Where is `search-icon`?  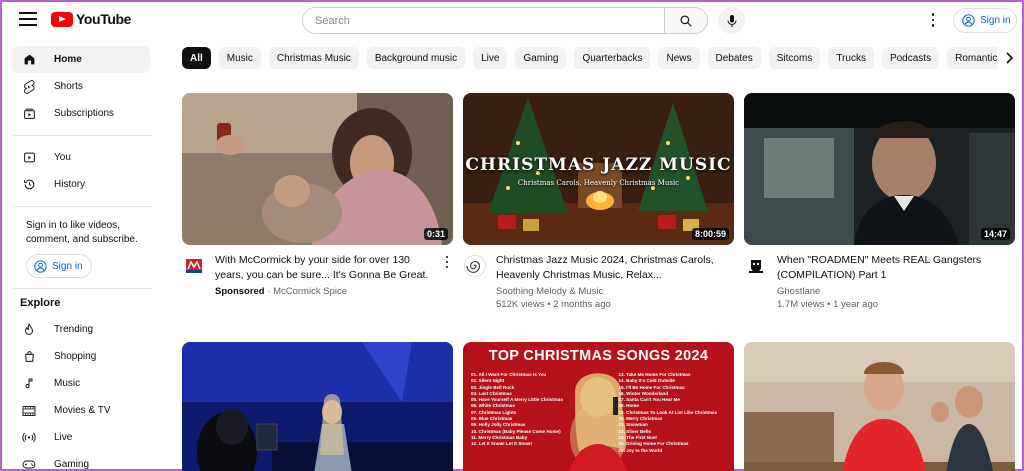 search-icon is located at coordinates (686, 20).